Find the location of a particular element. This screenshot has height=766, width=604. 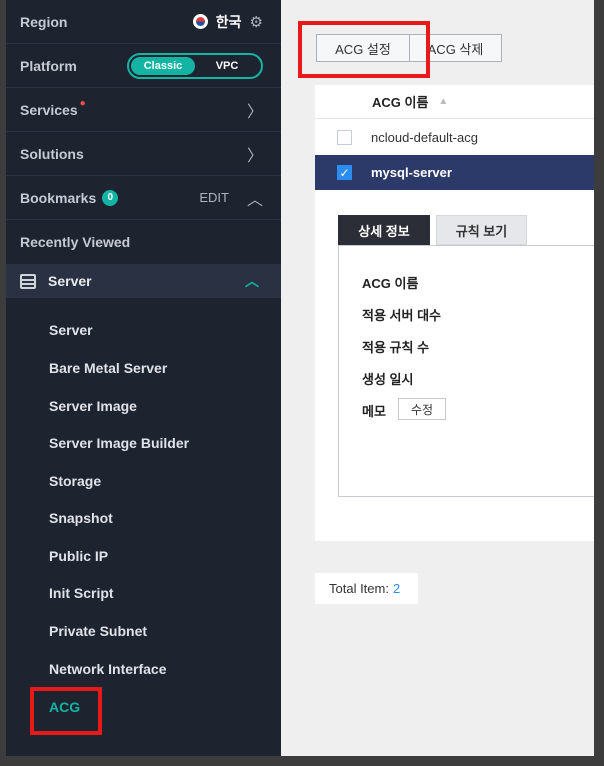

sidebar-item-solutions: Solutions 〉 is located at coordinates (143, 154).